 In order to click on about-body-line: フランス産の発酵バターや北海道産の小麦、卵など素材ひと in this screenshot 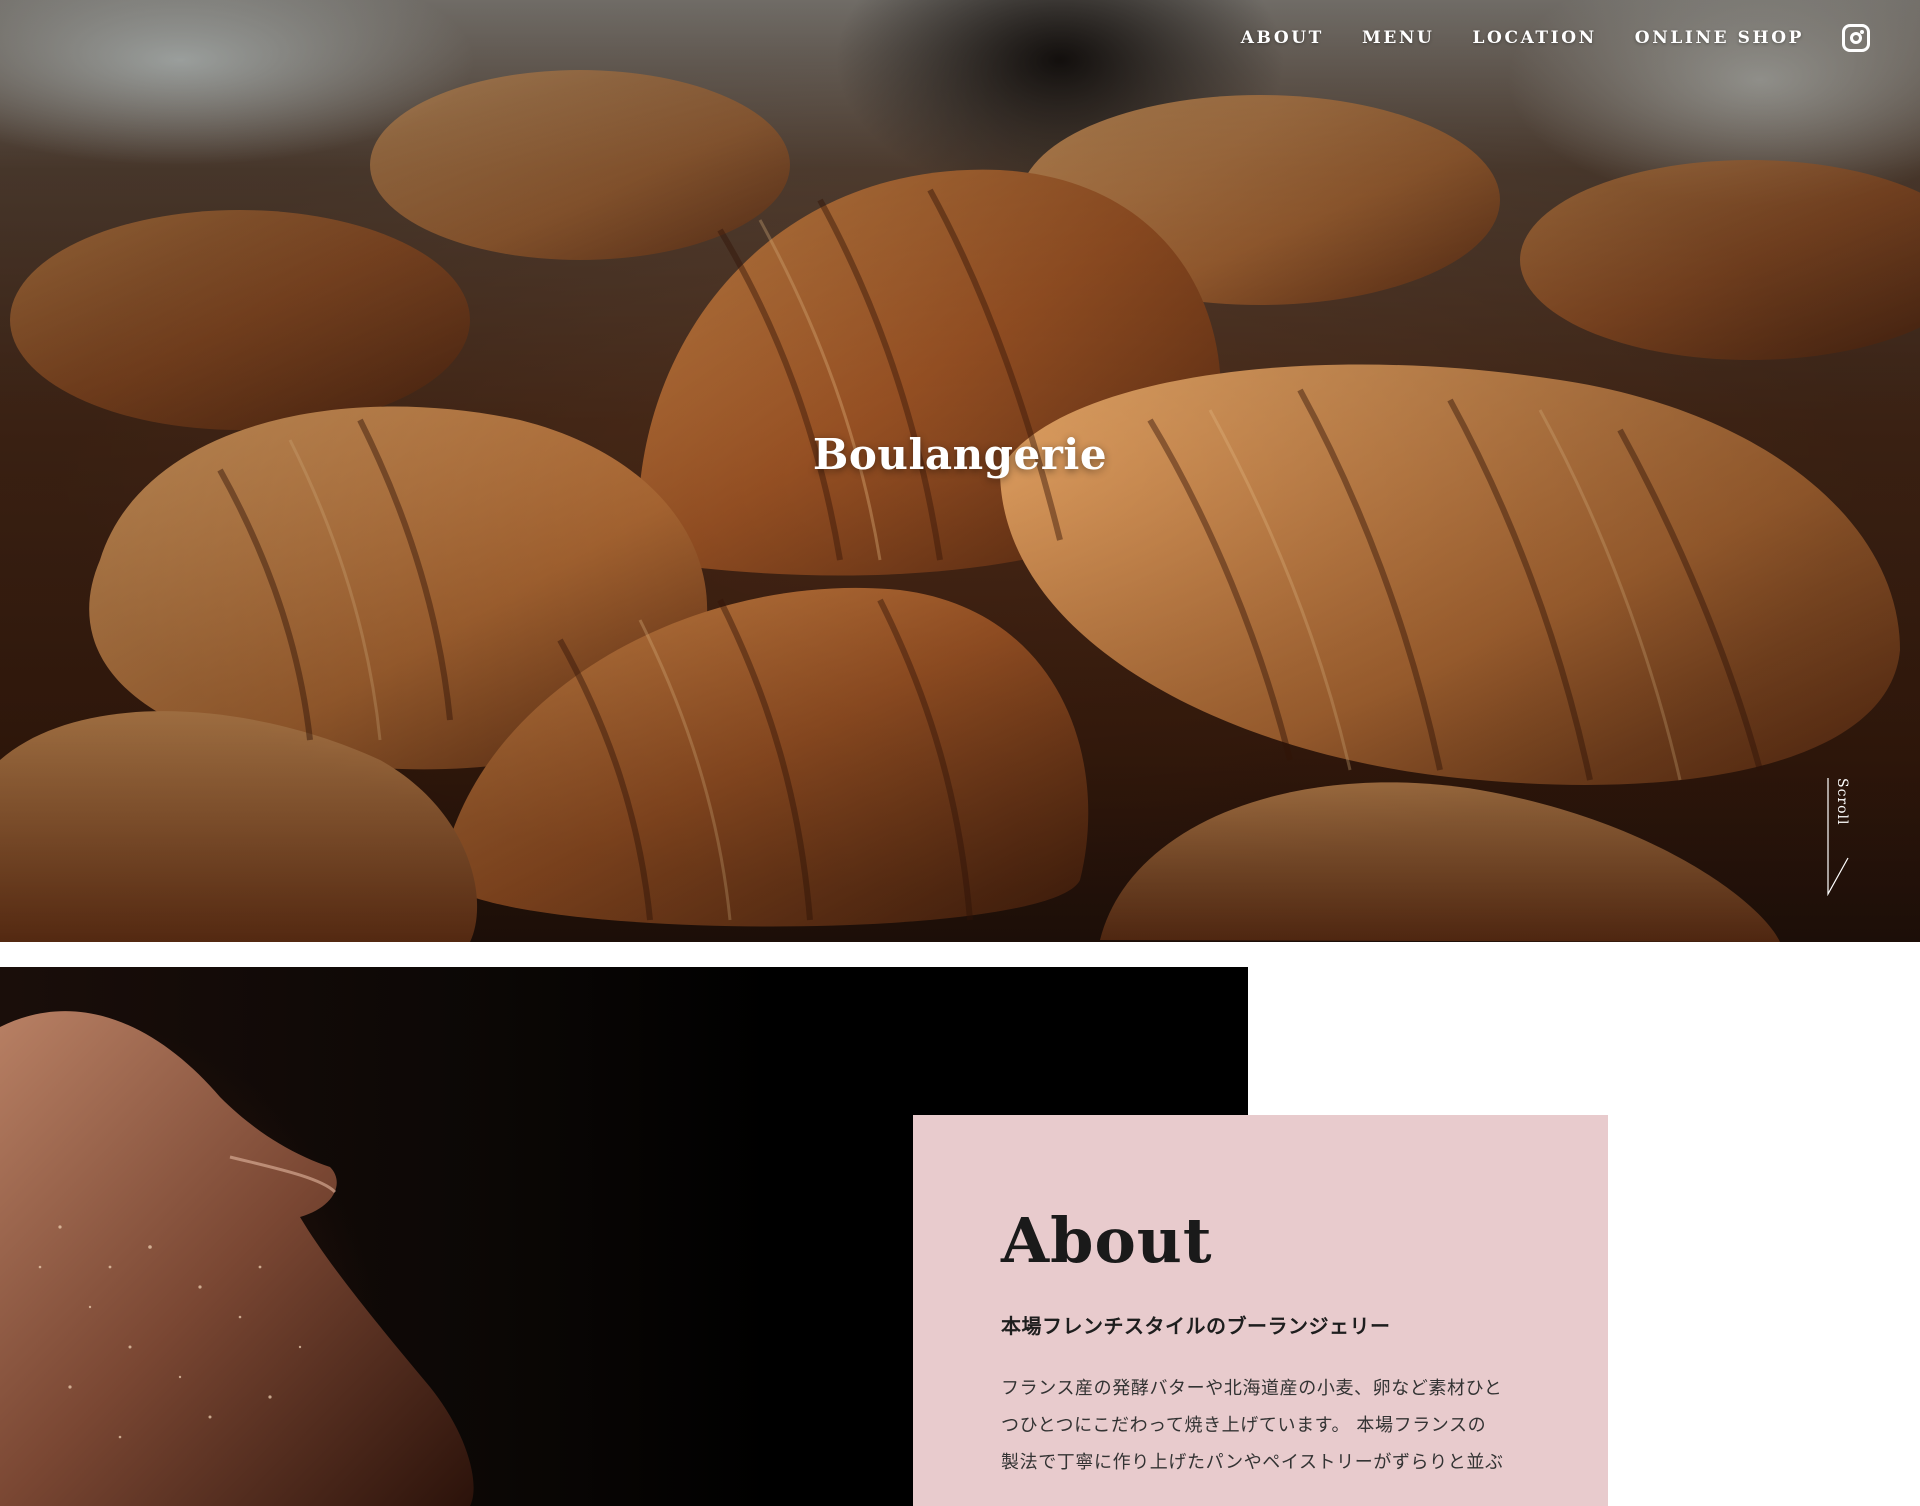, I will do `click(1252, 1388)`.